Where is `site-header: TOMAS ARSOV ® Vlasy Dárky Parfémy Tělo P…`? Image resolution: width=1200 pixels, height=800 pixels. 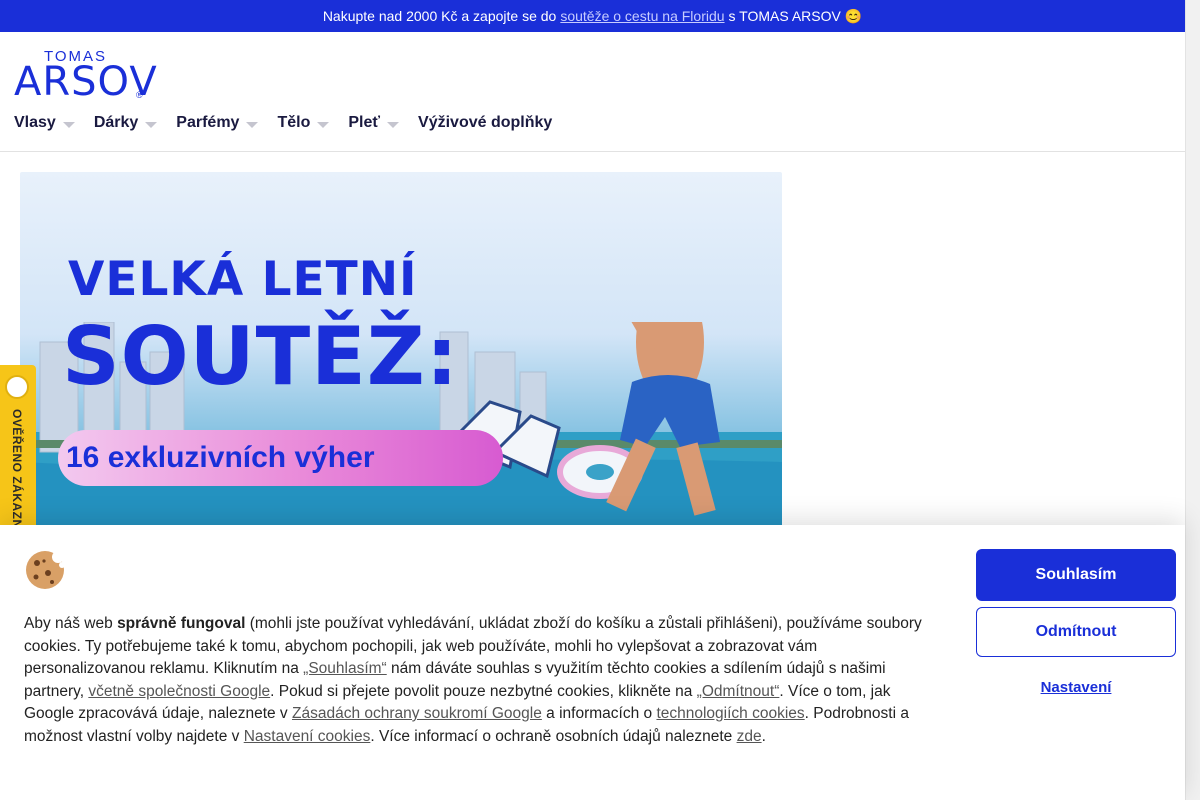
site-header: TOMAS ARSOV ® Vlasy Dárky Parfémy Tělo P… is located at coordinates (592, 92).